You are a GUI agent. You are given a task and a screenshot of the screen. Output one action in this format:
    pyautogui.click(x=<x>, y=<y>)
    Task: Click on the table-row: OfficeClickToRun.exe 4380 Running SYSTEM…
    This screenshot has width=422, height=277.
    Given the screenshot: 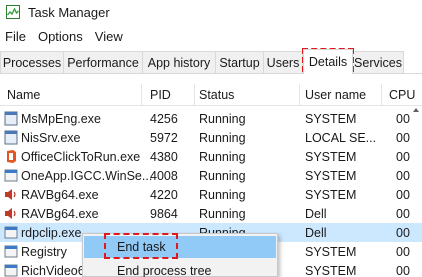 What is the action you would take?
    pyautogui.click(x=211, y=156)
    